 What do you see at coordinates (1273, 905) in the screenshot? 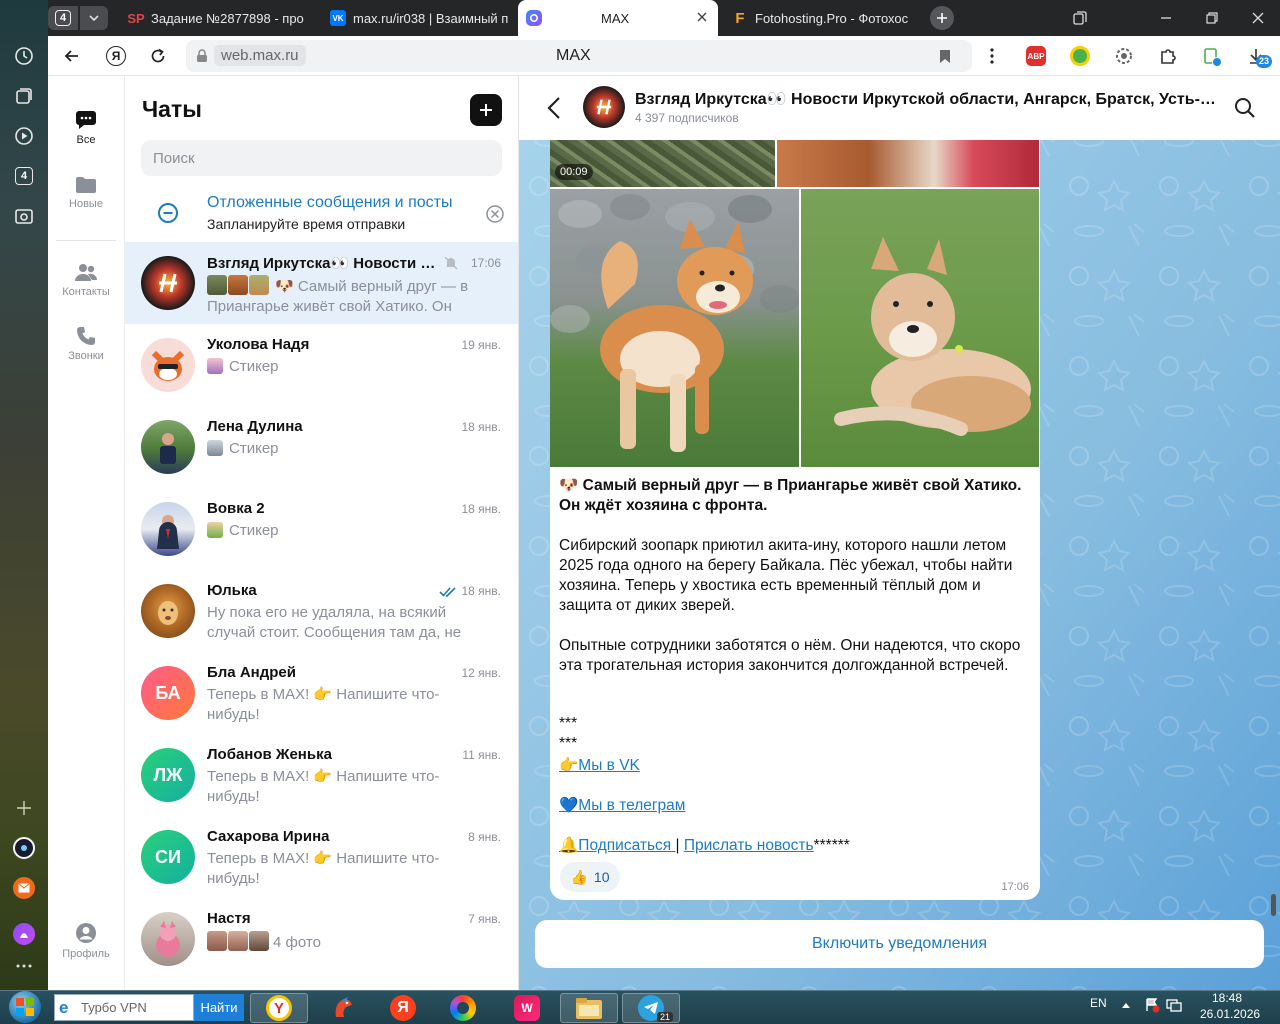
I see `scrollbar-thumb` at bounding box center [1273, 905].